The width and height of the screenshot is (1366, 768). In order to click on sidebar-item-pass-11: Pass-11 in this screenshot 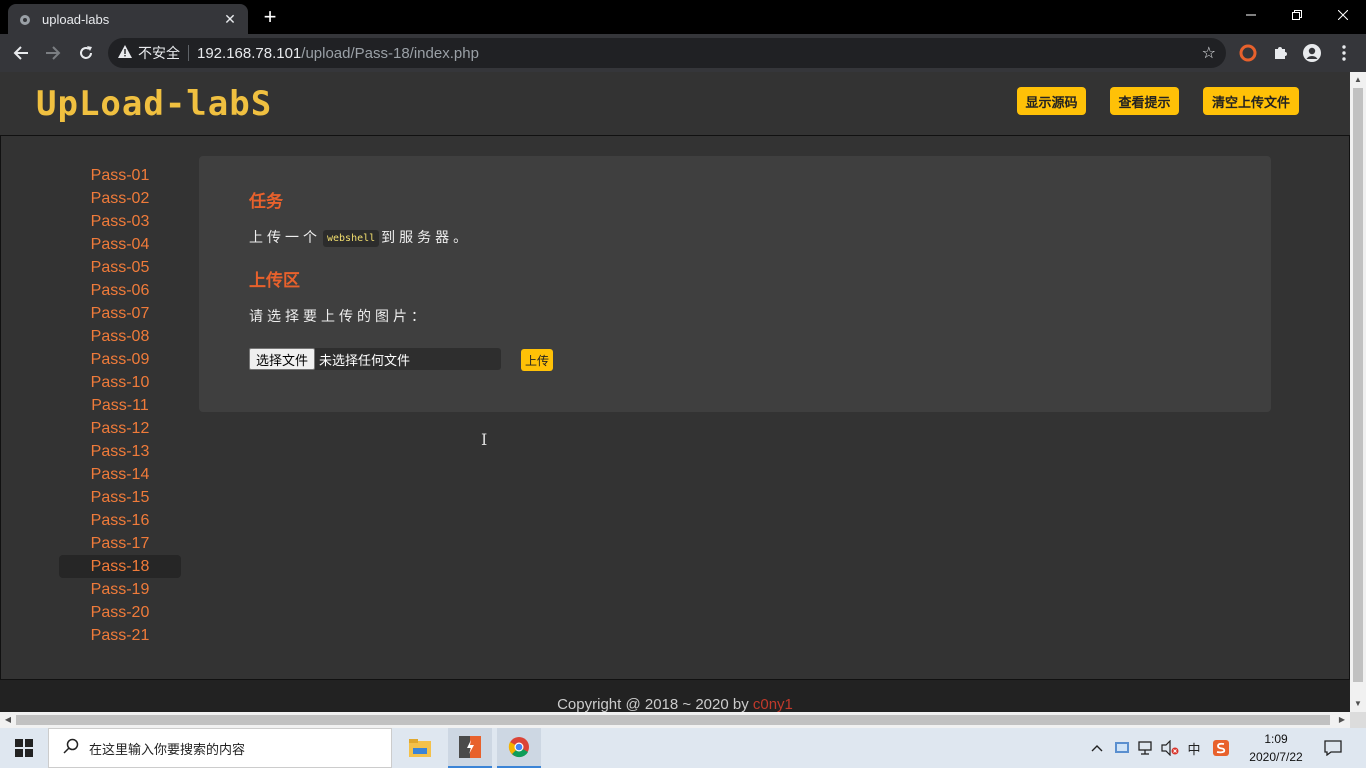, I will do `click(120, 405)`.